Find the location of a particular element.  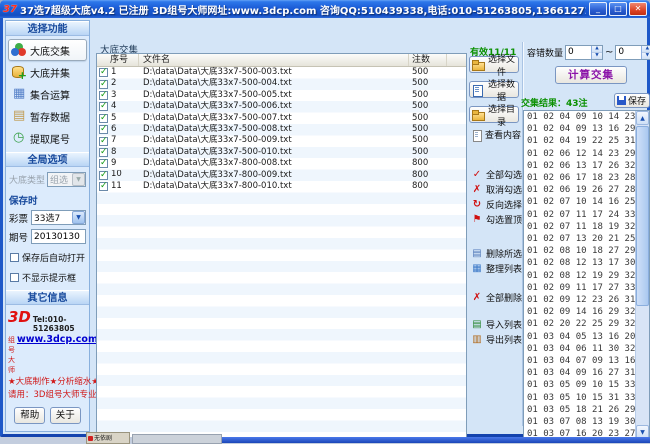

calculate-intersection-button: 计算交集 is located at coordinates (591, 75).